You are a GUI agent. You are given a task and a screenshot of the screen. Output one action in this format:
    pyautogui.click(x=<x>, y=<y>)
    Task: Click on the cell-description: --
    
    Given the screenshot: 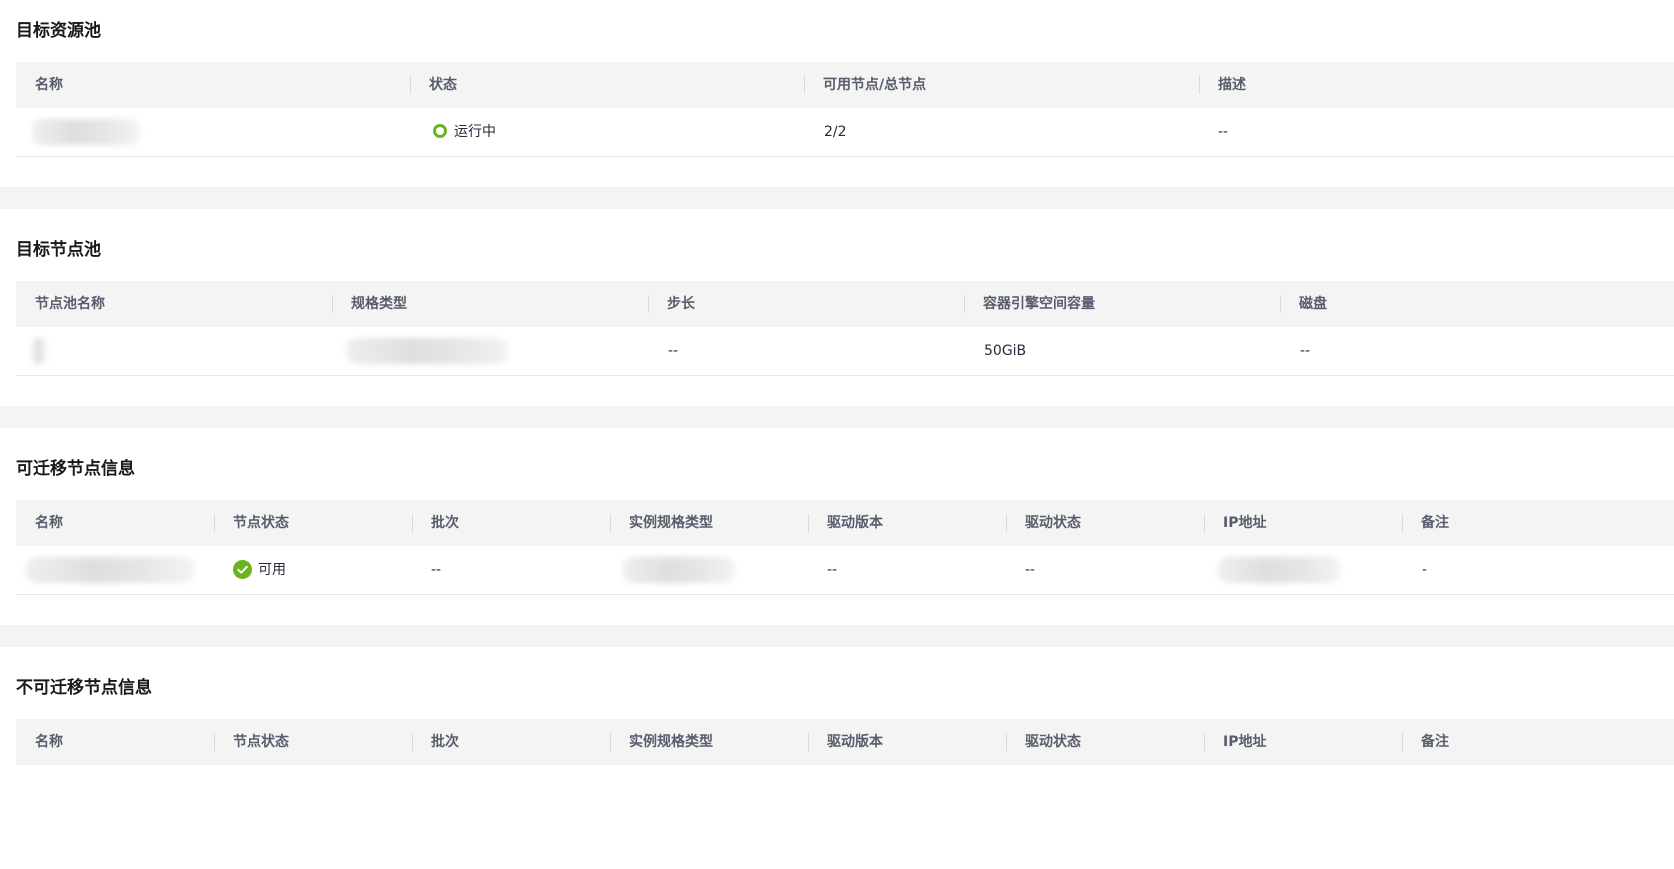 What is the action you would take?
    pyautogui.click(x=1223, y=132)
    